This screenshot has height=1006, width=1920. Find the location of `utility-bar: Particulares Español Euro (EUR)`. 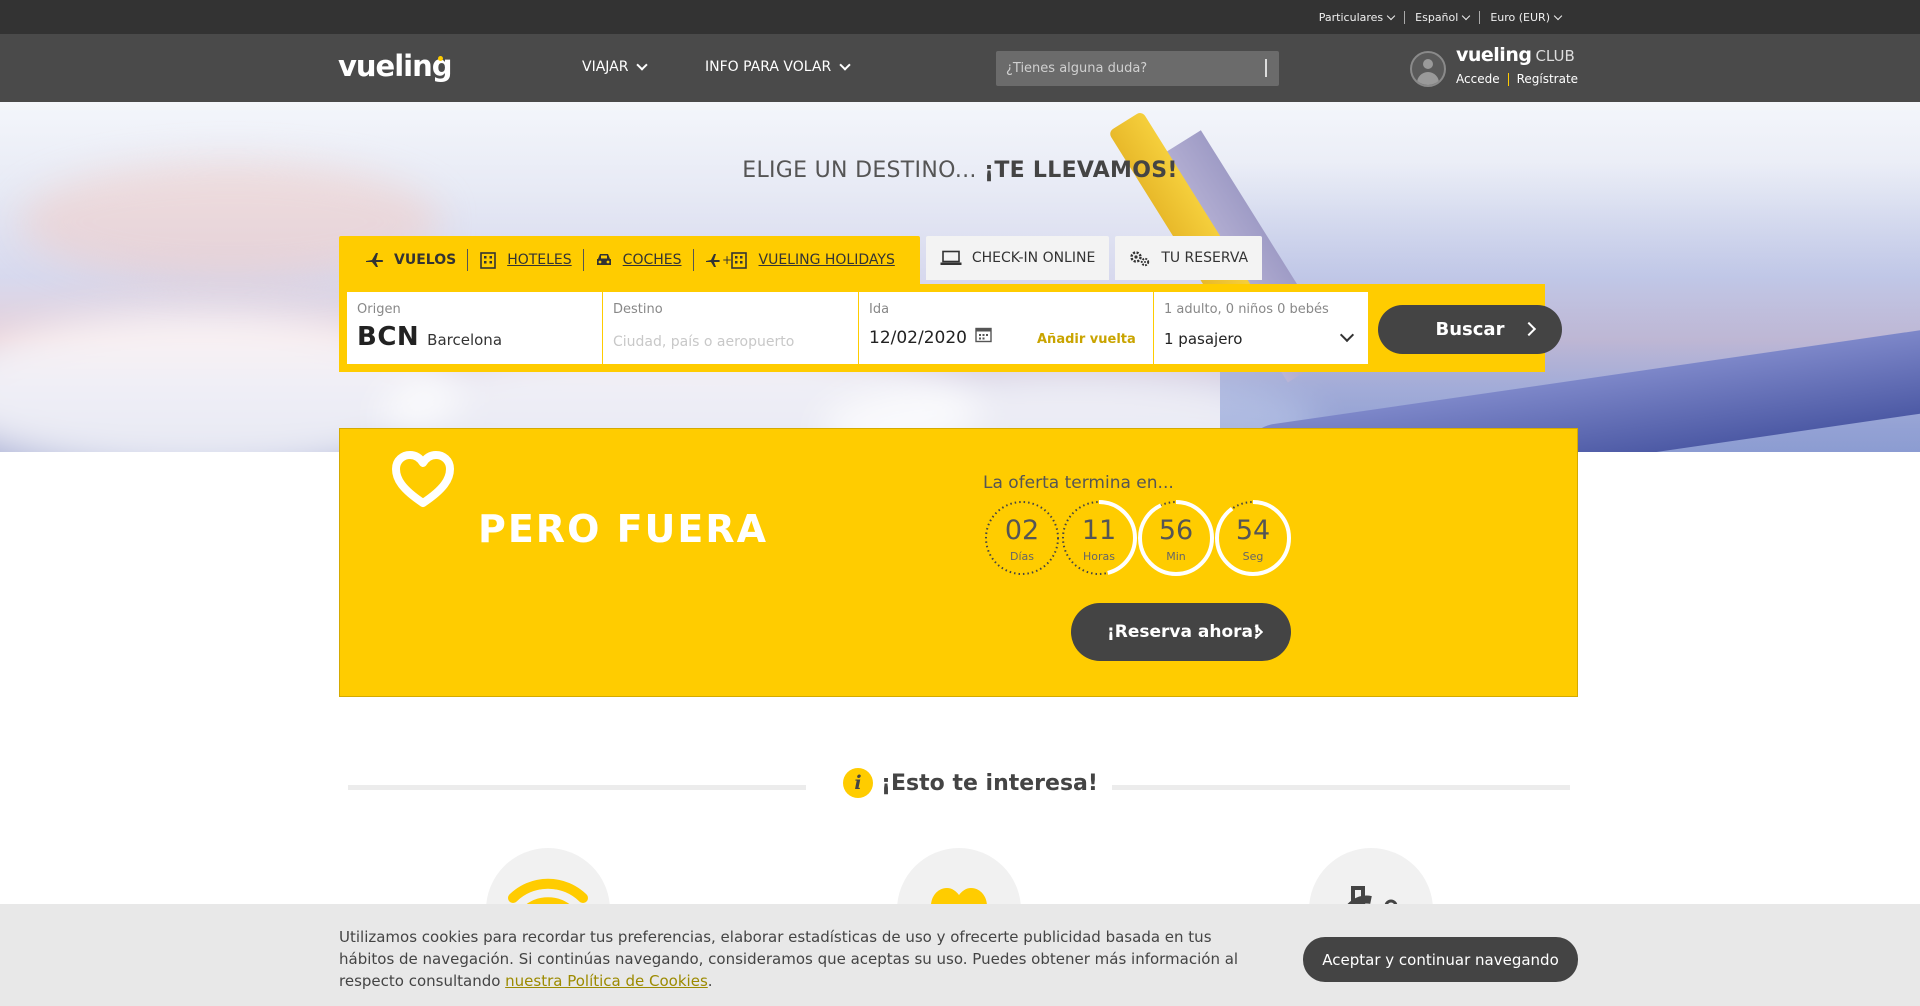

utility-bar: Particulares Español Euro (EUR) is located at coordinates (960, 17).